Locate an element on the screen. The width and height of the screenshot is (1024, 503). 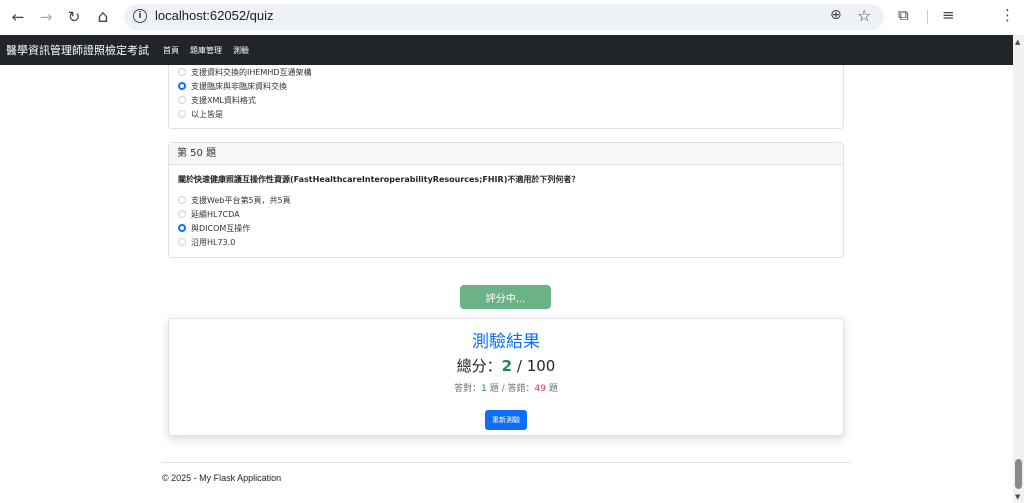
answer-summary: 答對：1 題 / 答錯：49 題 is located at coordinates (506, 387).